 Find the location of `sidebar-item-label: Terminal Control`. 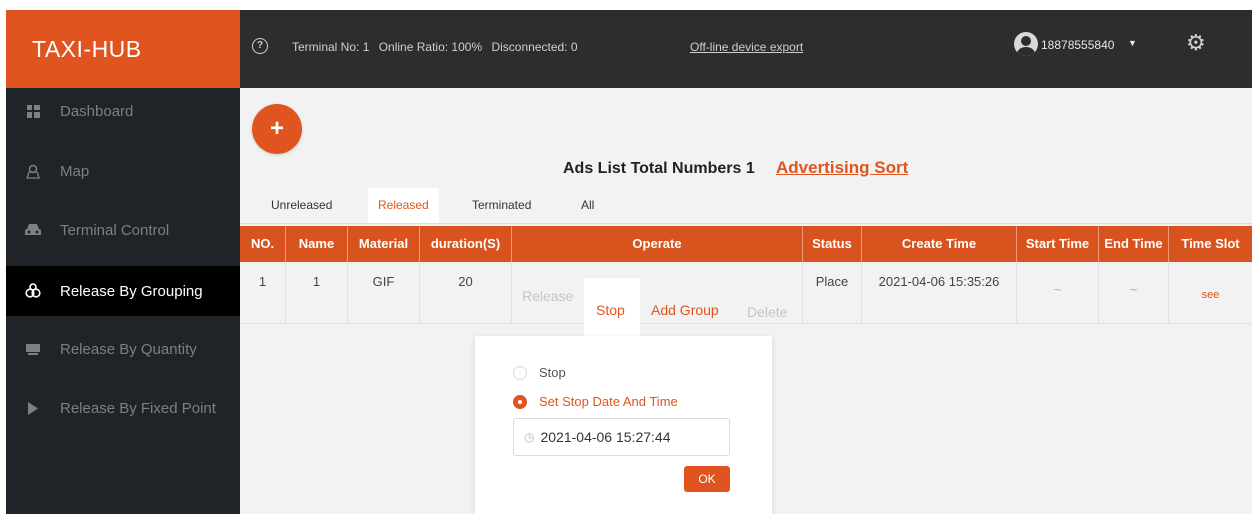

sidebar-item-label: Terminal Control is located at coordinates (115, 230).